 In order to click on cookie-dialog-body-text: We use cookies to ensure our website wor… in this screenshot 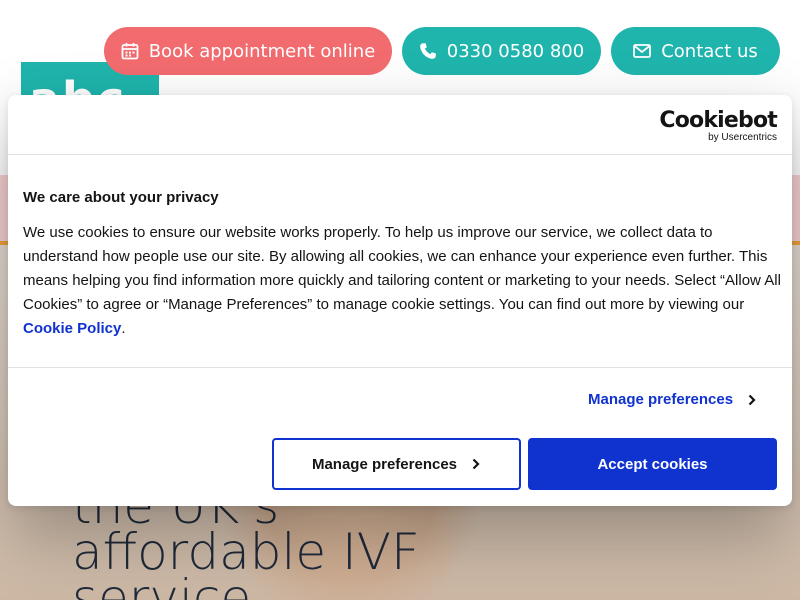, I will do `click(402, 268)`.